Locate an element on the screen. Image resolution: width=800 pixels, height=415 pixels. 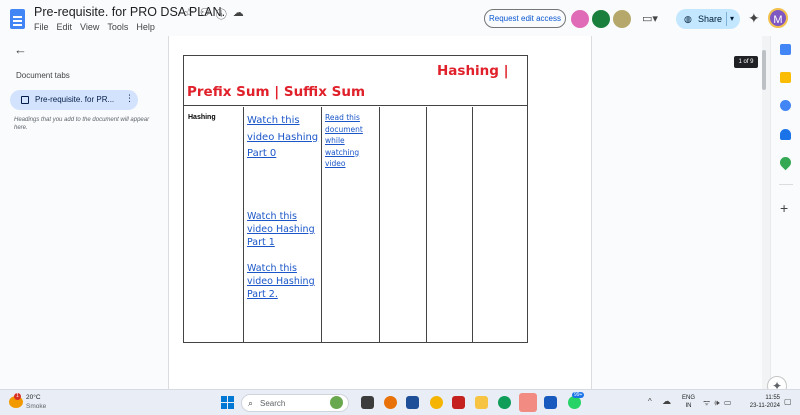
heading-hashing: Hashing | is located at coordinates (473, 71).